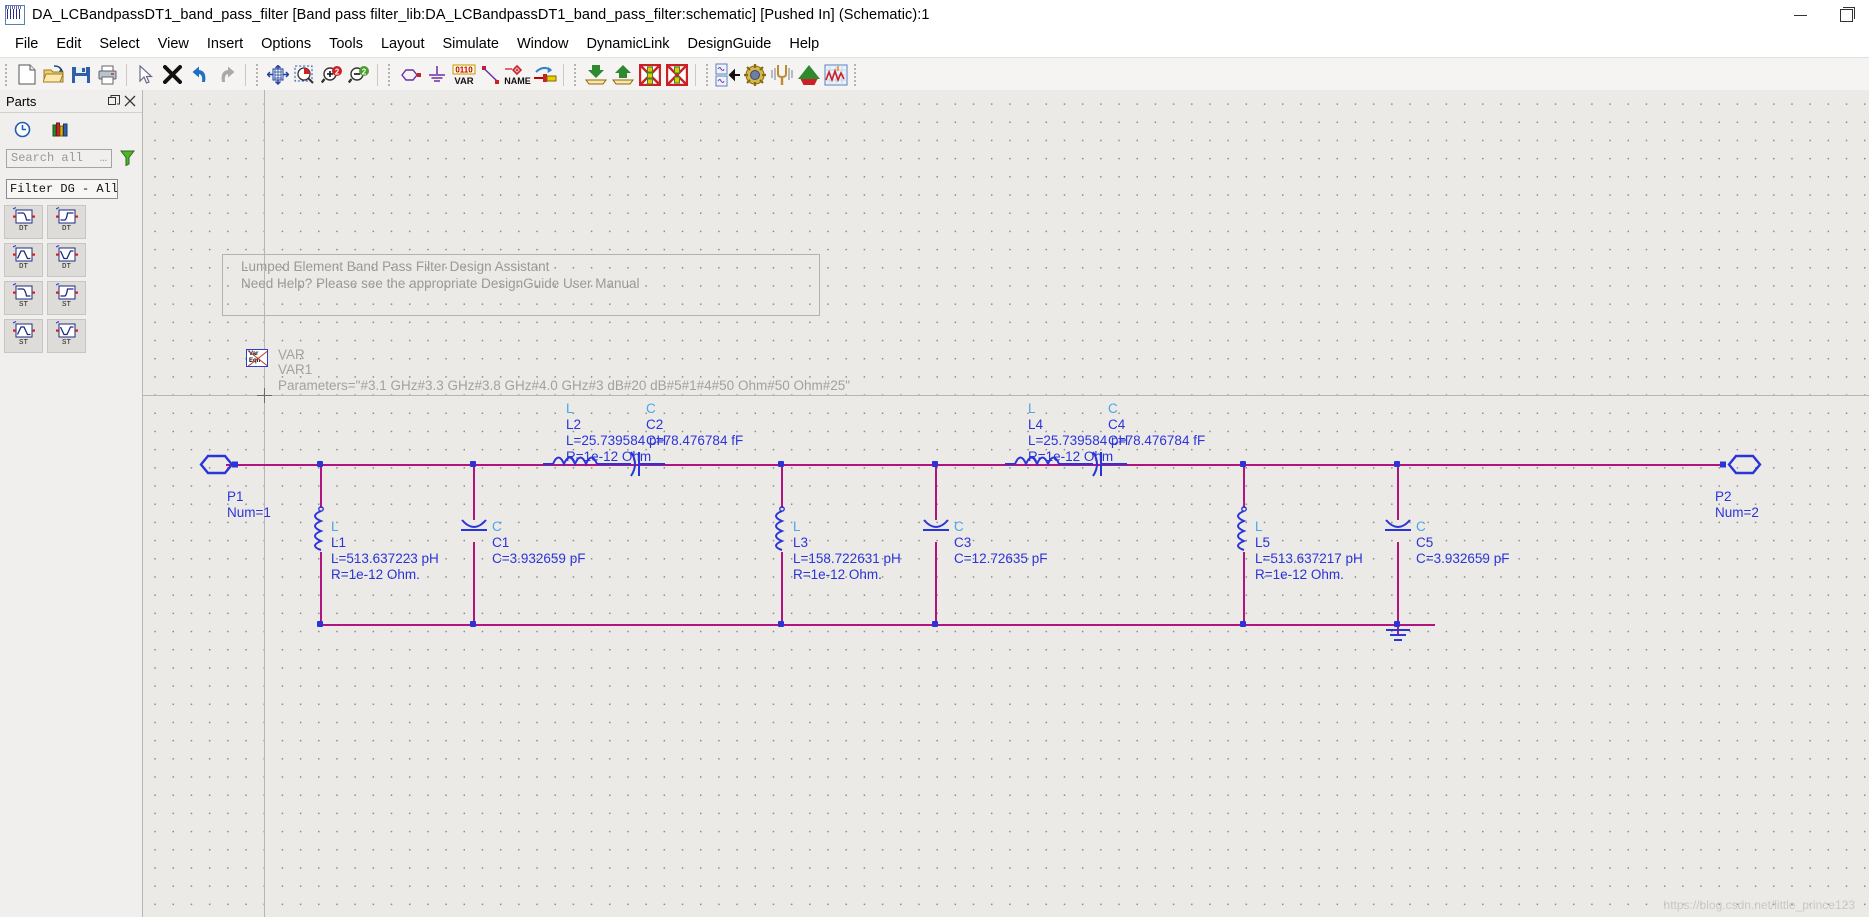  Describe the element at coordinates (23, 336) in the screenshot. I see `part-item-bandpass-st: ST` at that location.